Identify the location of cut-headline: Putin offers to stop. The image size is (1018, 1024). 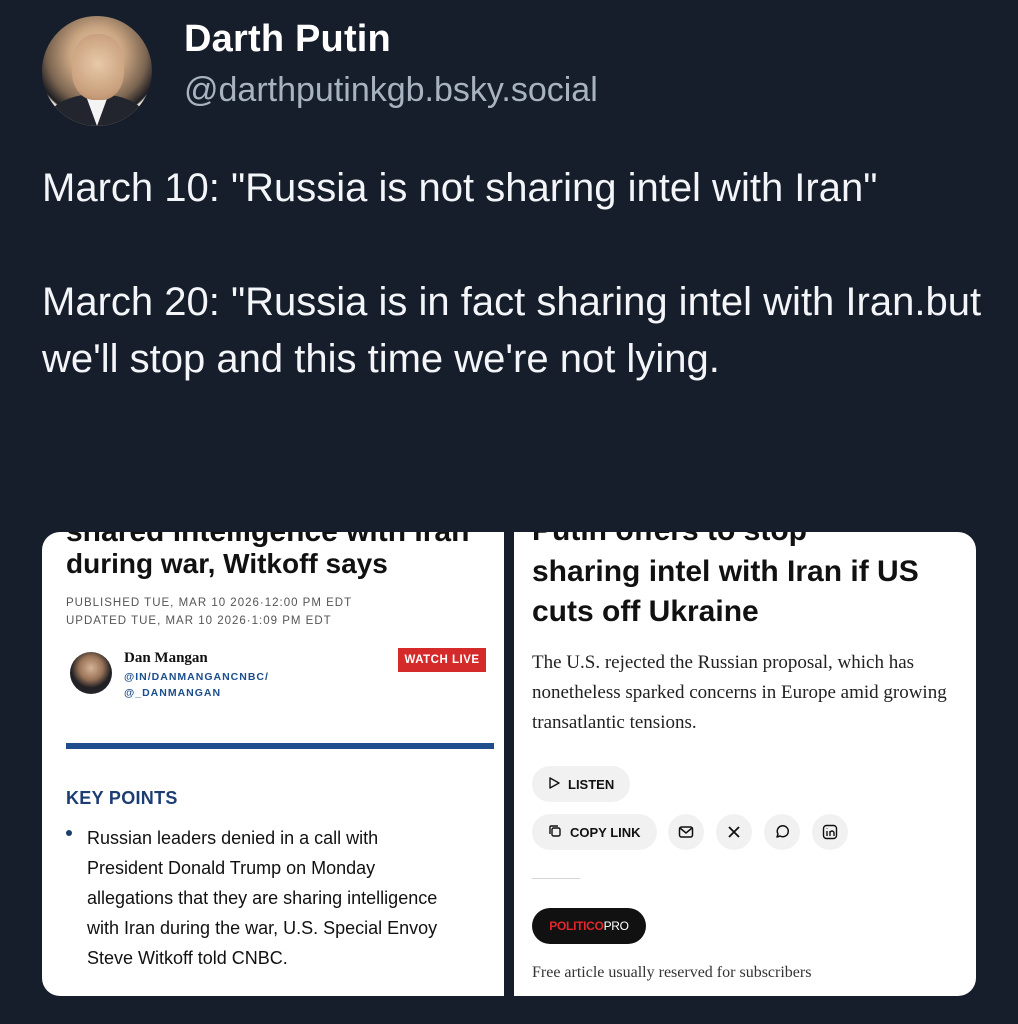
(669, 540).